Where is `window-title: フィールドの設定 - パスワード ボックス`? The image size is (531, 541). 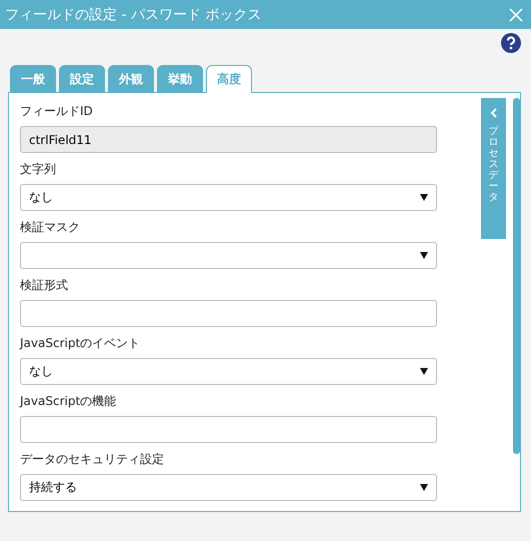 window-title: フィールドの設定 - パスワード ボックス is located at coordinates (133, 15).